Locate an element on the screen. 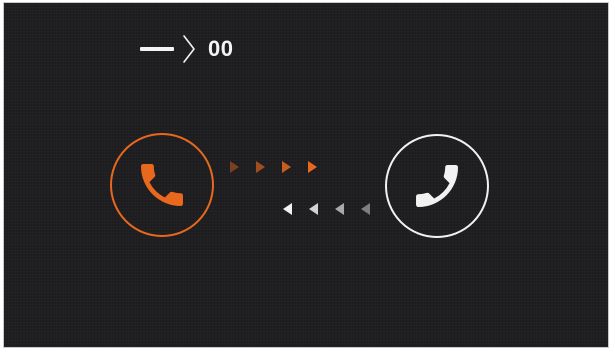 The width and height of the screenshot is (615, 354). chevron-right-icon is located at coordinates (189, 49).